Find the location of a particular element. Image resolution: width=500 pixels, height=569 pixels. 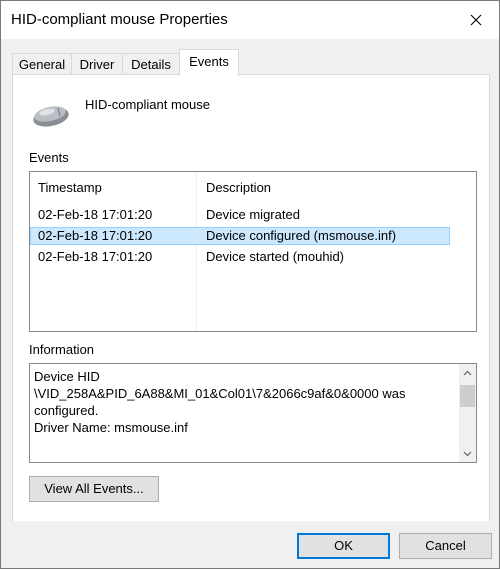

chevron-down-icon is located at coordinates (467, 453).